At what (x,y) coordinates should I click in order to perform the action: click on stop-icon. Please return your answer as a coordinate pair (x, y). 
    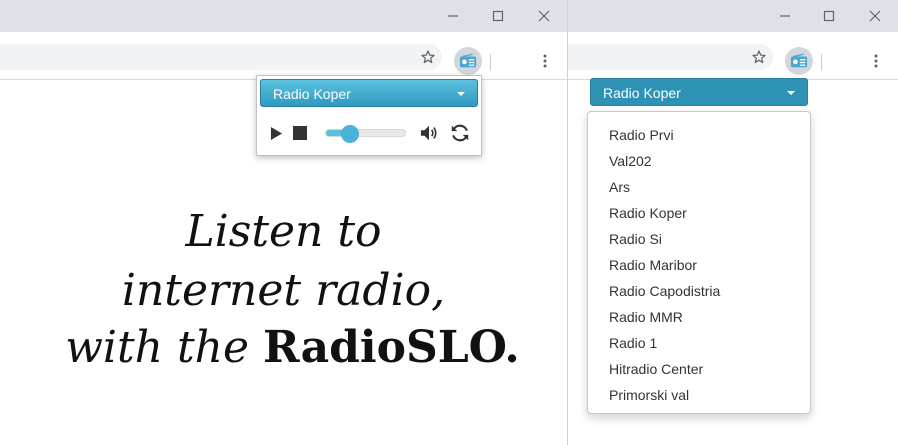
    Looking at the image, I should click on (300, 133).